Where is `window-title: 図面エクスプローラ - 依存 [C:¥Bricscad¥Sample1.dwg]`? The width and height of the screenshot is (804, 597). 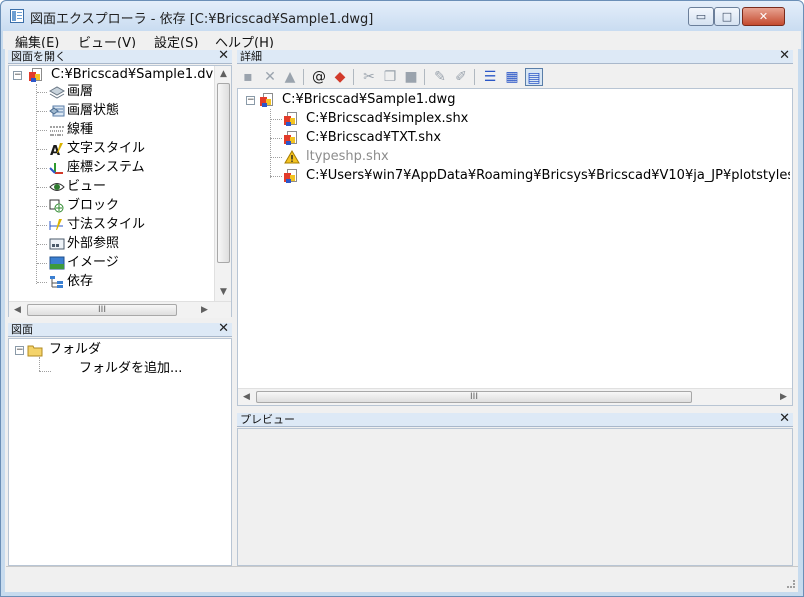 window-title: 図面エクスプローラ - 依存 [C:¥Bricscad¥Sample1.dwg] is located at coordinates (202, 19).